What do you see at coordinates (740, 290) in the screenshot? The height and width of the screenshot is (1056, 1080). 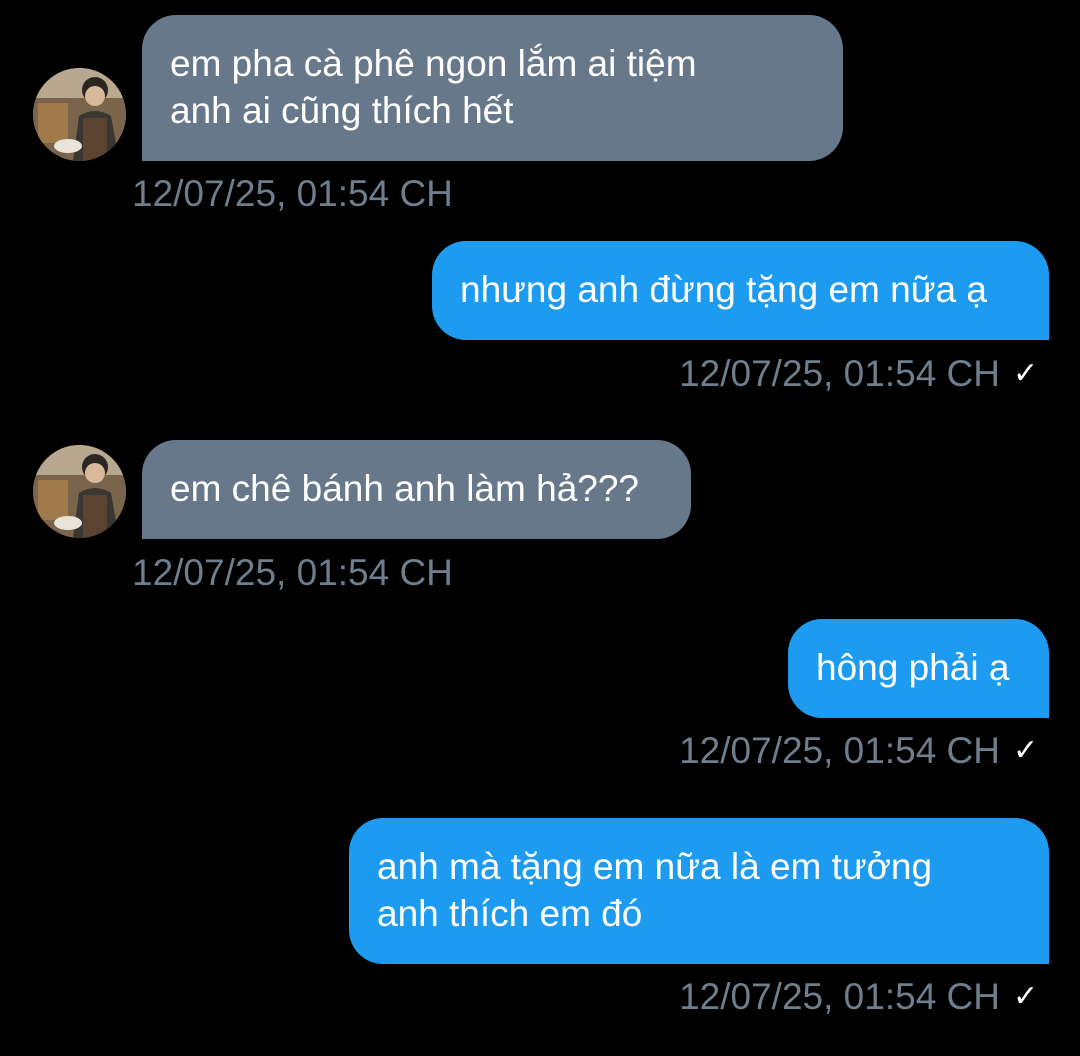 I see `message-bubble-outgoing: nhưng anh đừng tặng em nữa ạ` at bounding box center [740, 290].